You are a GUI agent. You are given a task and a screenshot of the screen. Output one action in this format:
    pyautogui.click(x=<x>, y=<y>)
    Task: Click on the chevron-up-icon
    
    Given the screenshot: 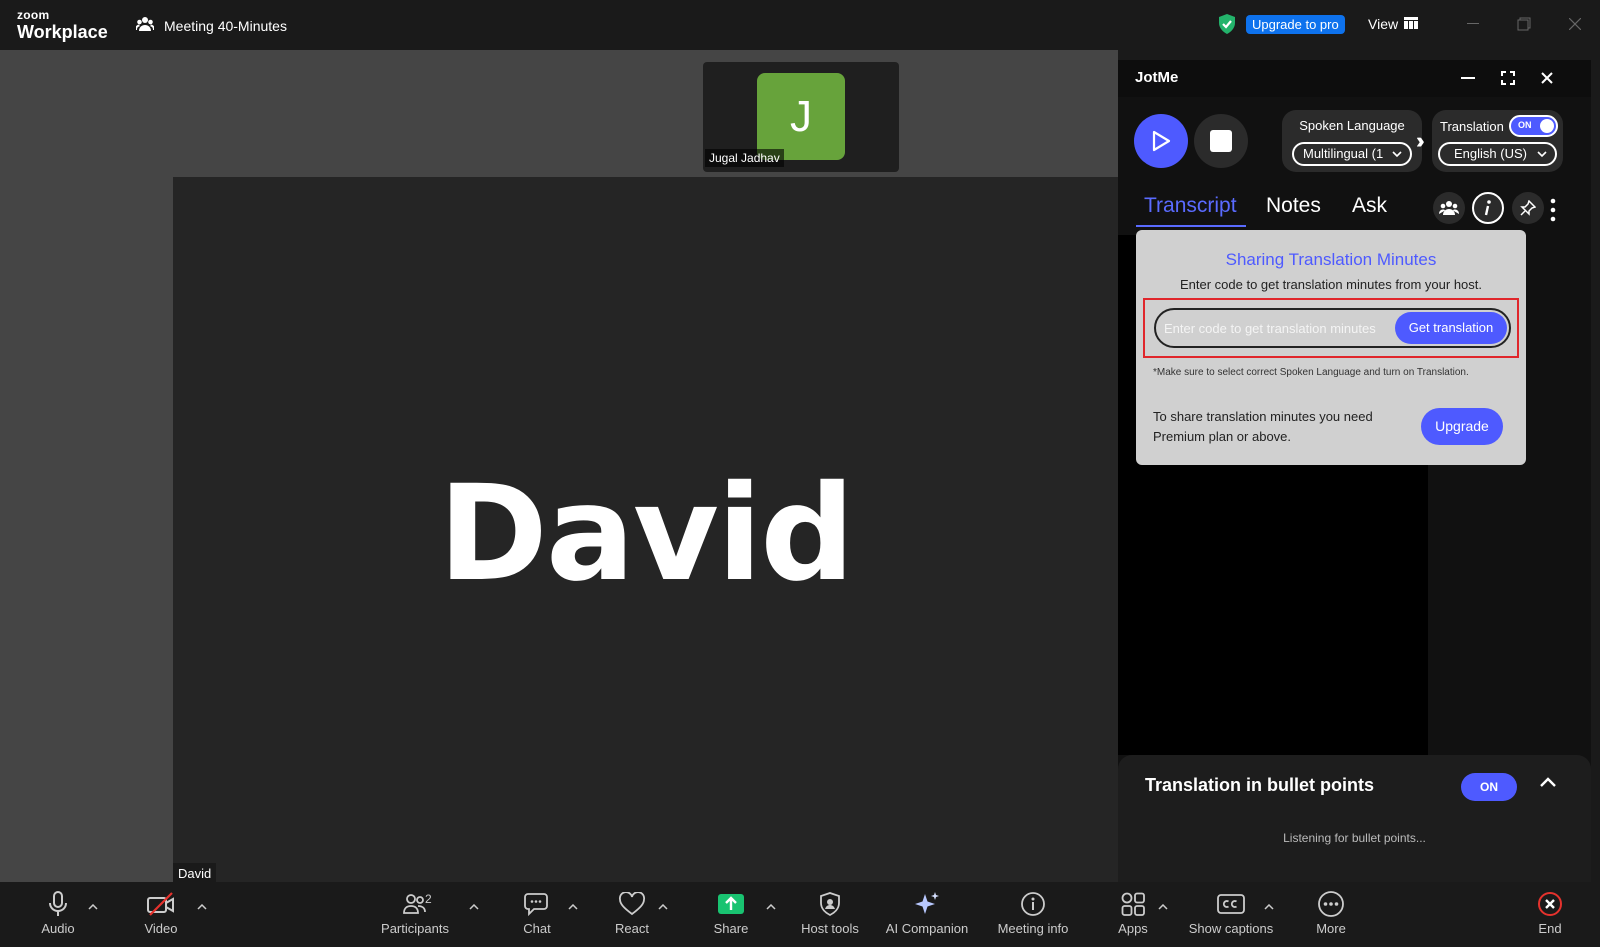 What is the action you would take?
    pyautogui.click(x=1548, y=784)
    